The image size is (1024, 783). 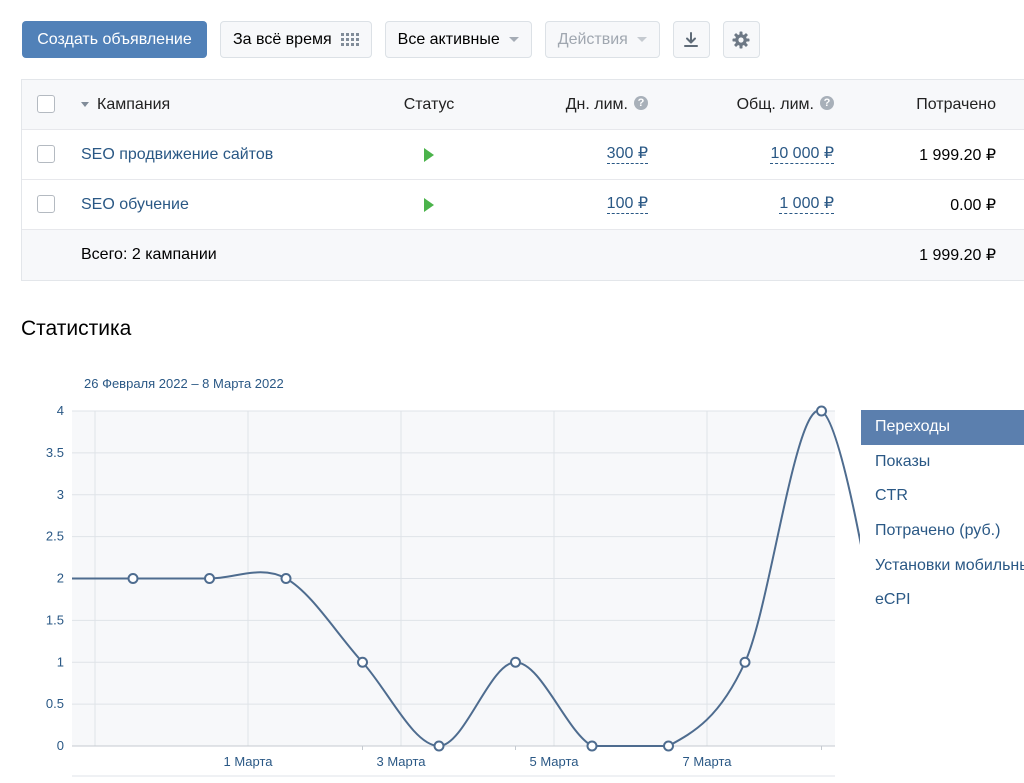 What do you see at coordinates (60, 410) in the screenshot?
I see `y-tick-label: 4` at bounding box center [60, 410].